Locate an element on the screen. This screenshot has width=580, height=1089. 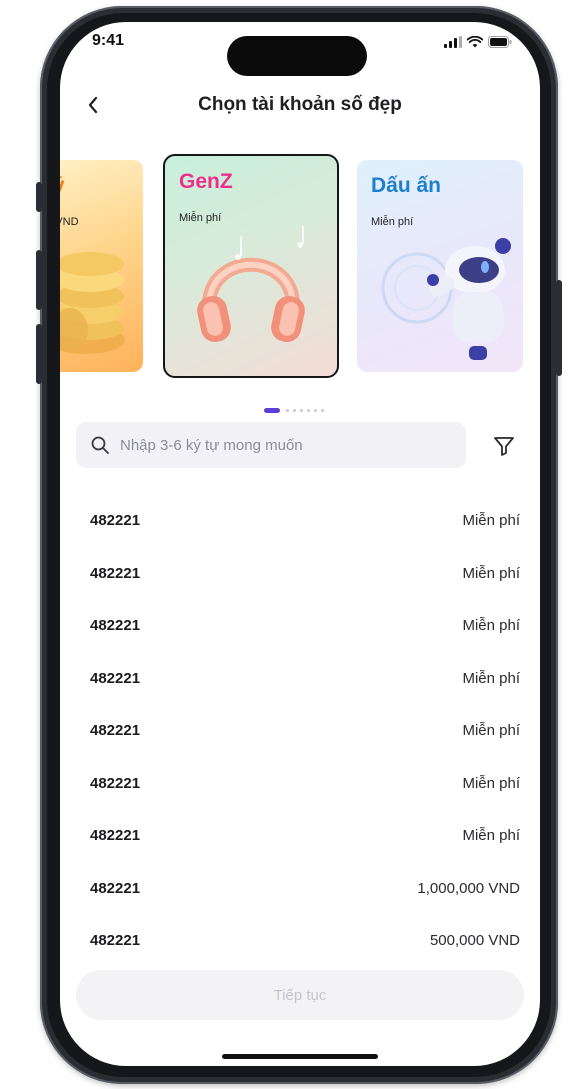
nav-bar: Chọn tài khoản số đẹp is located at coordinates (300, 106).